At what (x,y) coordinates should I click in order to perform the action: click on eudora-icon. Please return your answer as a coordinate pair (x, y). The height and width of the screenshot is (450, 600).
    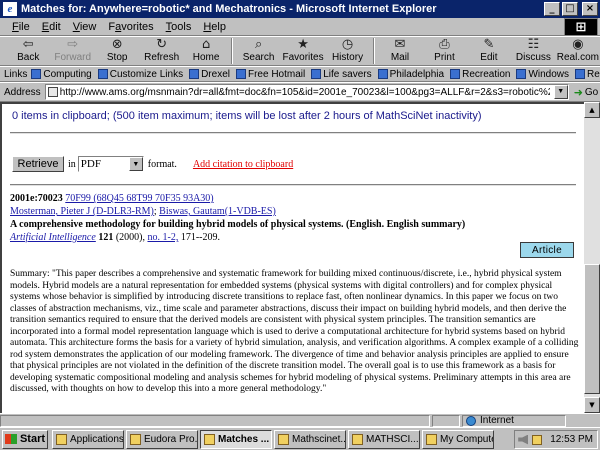
    Looking at the image, I should click on (135, 439).